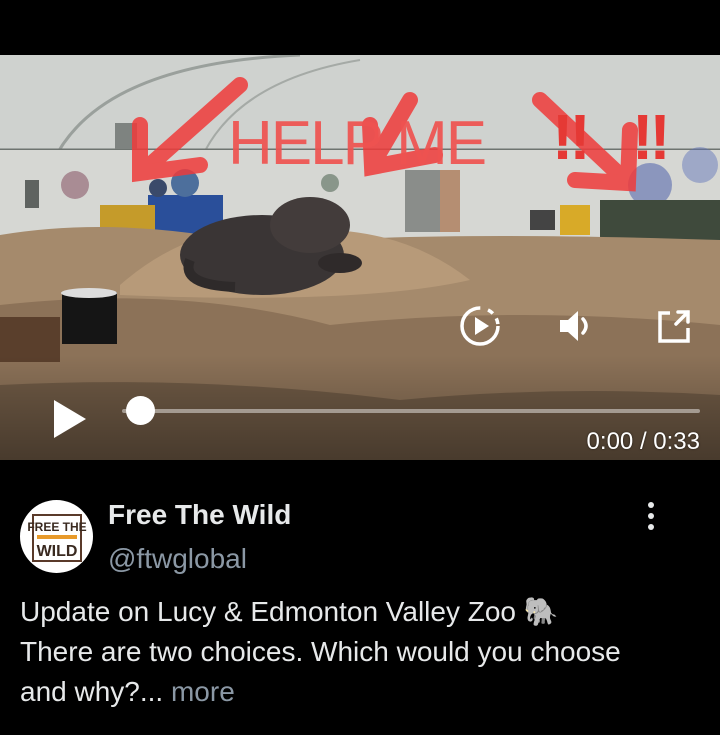  What do you see at coordinates (411, 411) in the screenshot?
I see `progress-bar` at bounding box center [411, 411].